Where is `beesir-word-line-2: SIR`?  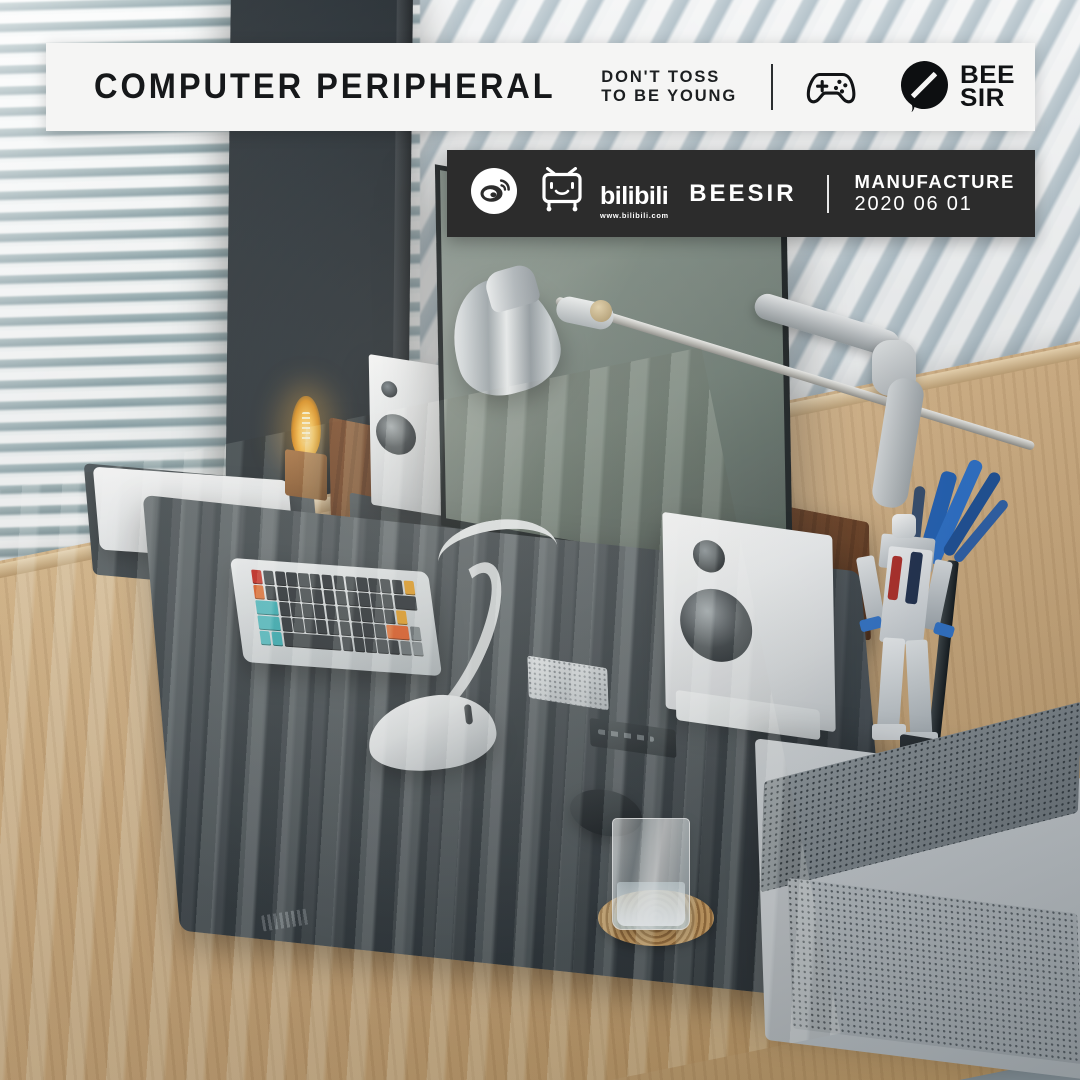 beesir-word-line-2: SIR is located at coordinates (983, 98).